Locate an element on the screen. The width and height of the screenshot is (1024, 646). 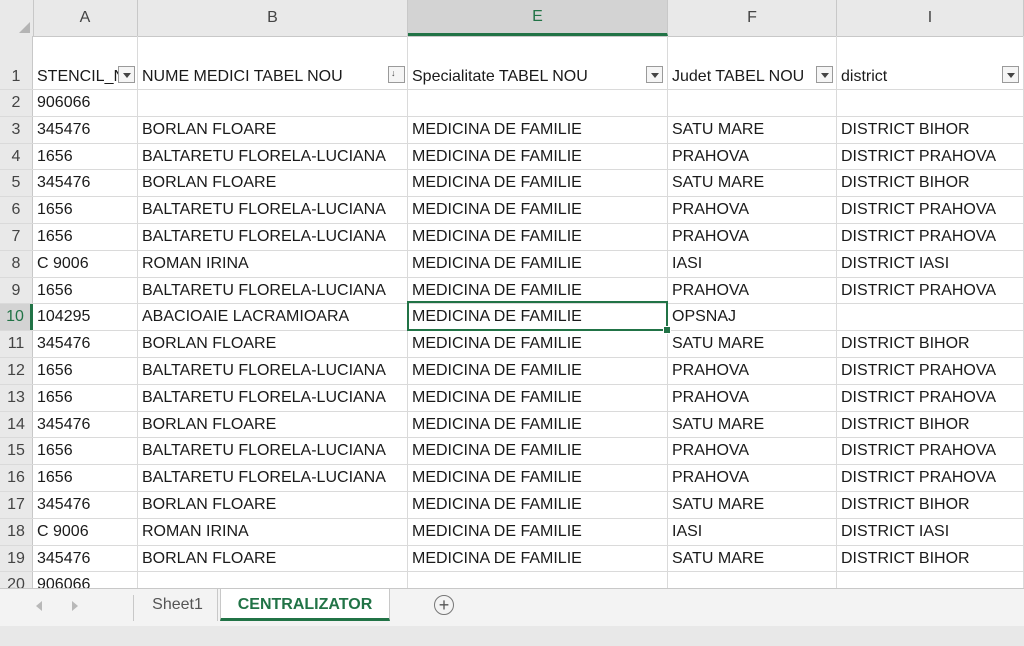
row-number: 9 is located at coordinates (16, 290).